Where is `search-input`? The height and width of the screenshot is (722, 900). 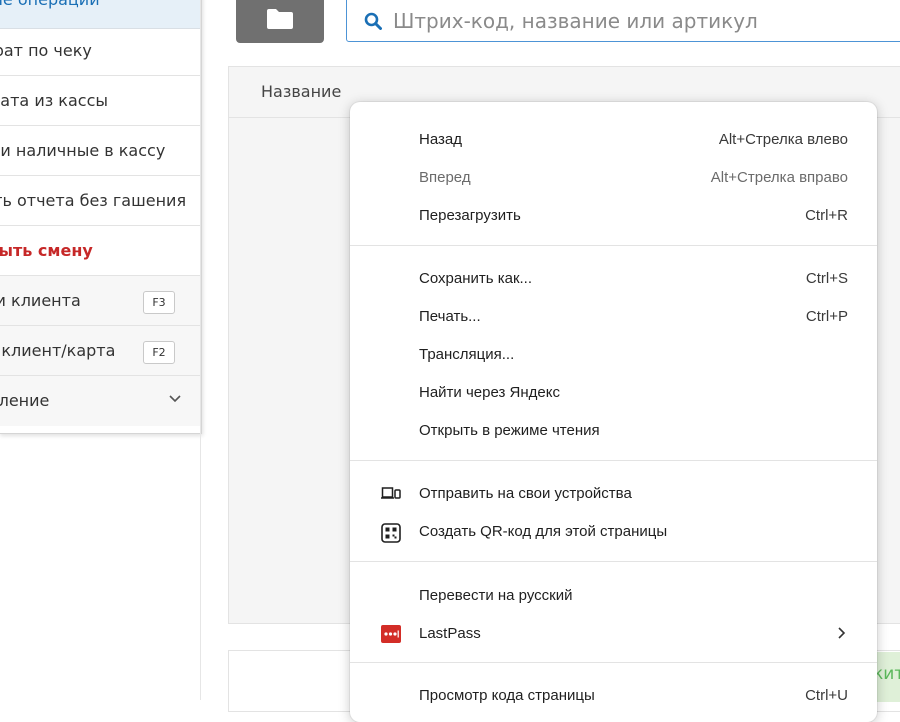 search-input is located at coordinates (643, 21).